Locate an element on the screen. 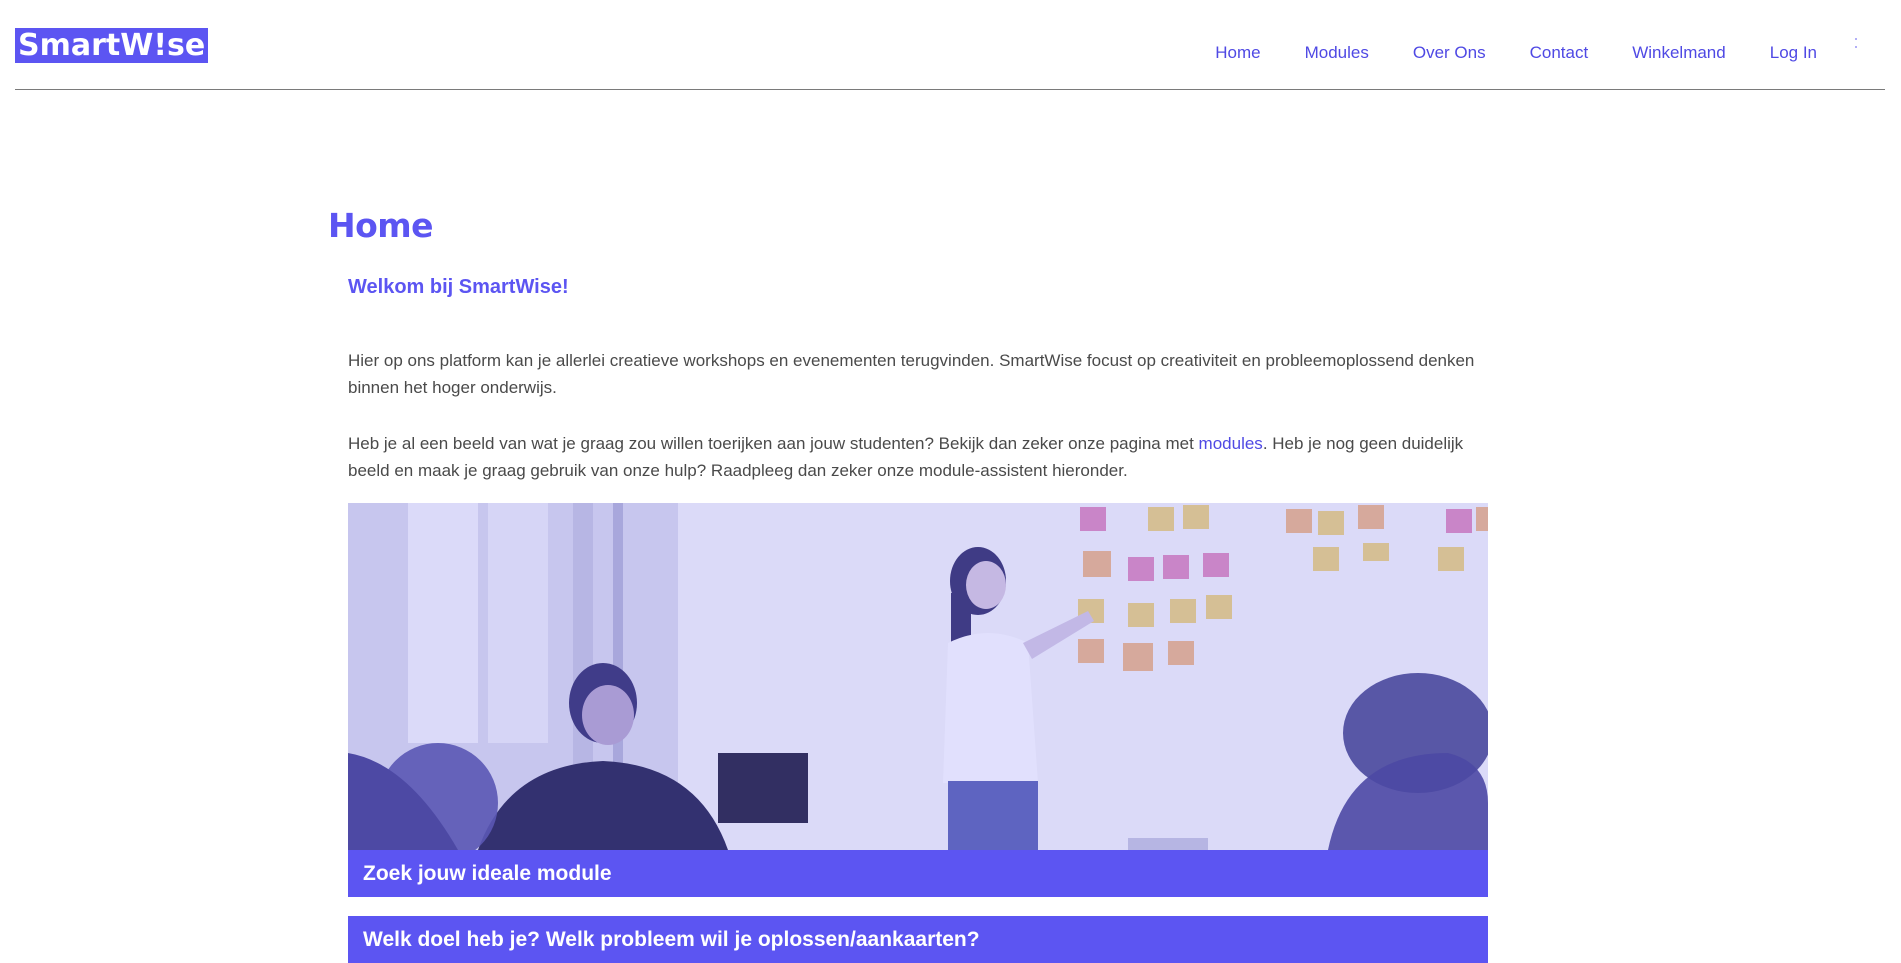  nav-contact-link: Contact is located at coordinates (1559, 53).